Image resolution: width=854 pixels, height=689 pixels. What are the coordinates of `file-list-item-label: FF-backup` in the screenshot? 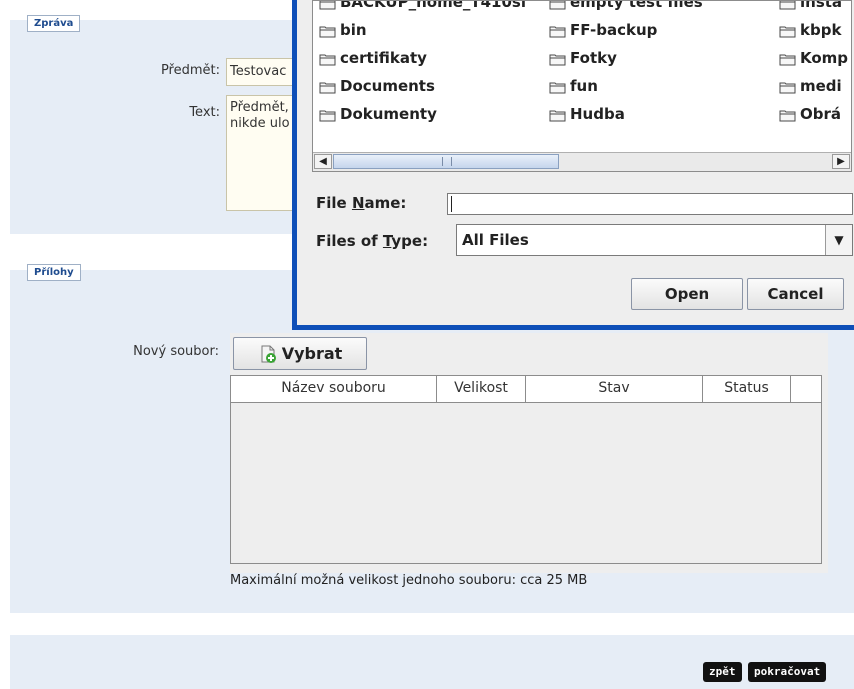 It's located at (614, 30).